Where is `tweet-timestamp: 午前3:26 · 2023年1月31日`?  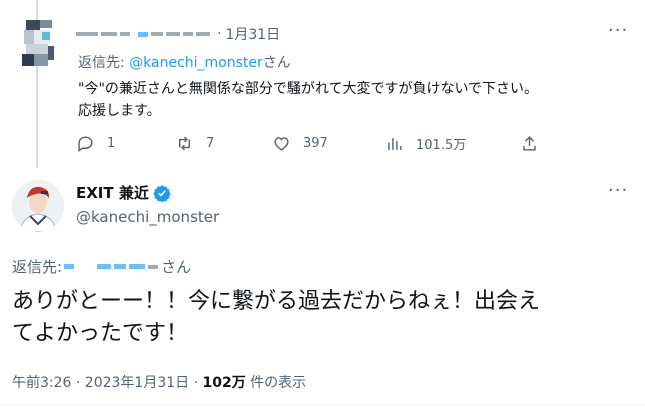
tweet-timestamp: 午前3:26 · 2023年1月31日 is located at coordinates (100, 383).